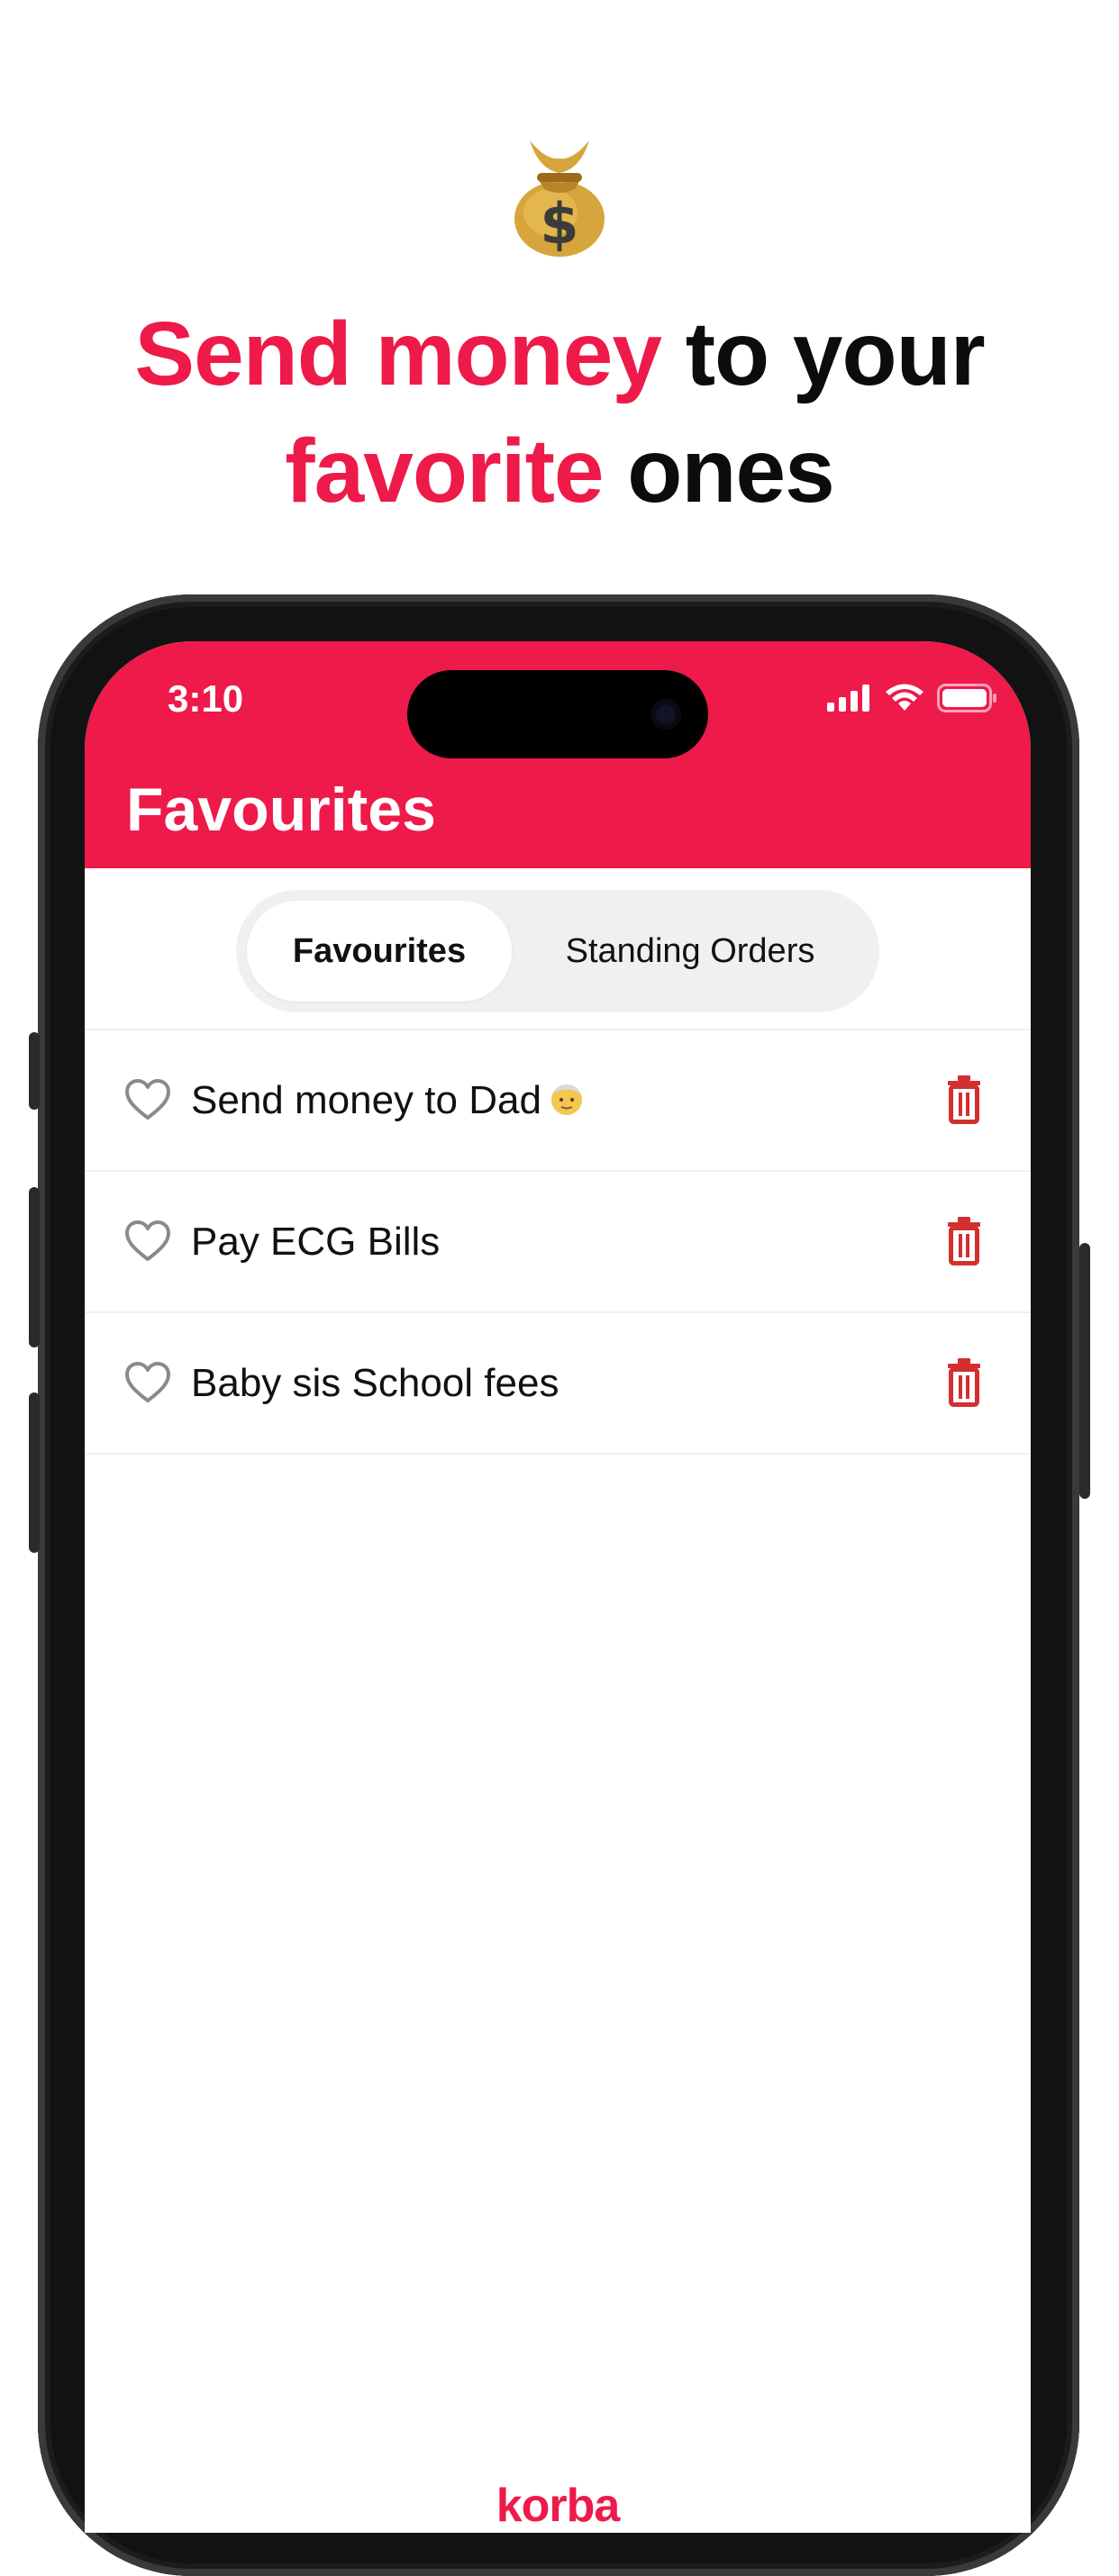 This screenshot has height=2576, width=1119. Describe the element at coordinates (566, 1099) in the screenshot. I see `old-man-face-icon` at that location.